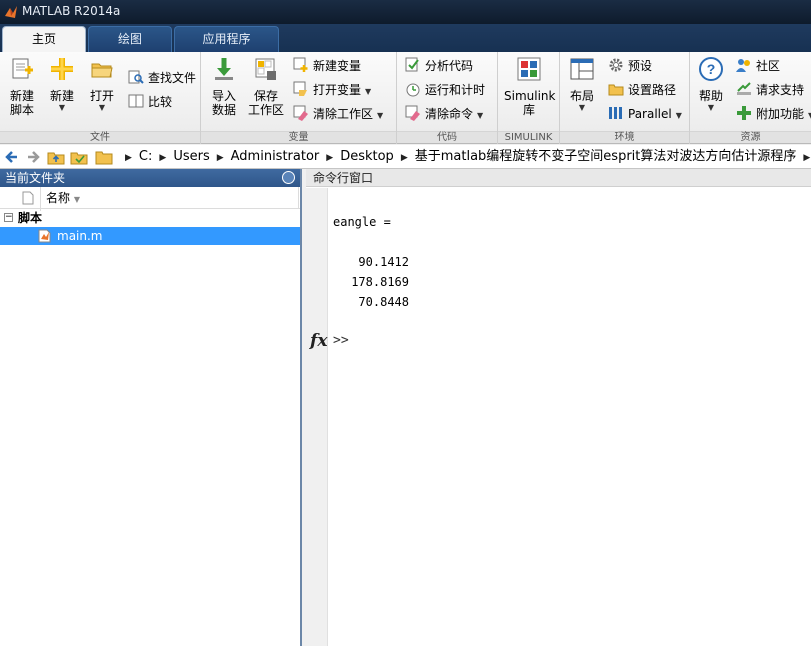 Image resolution: width=811 pixels, height=646 pixels. Describe the element at coordinates (162, 78) in the screenshot. I see `find-files-button: 查找文件` at that location.